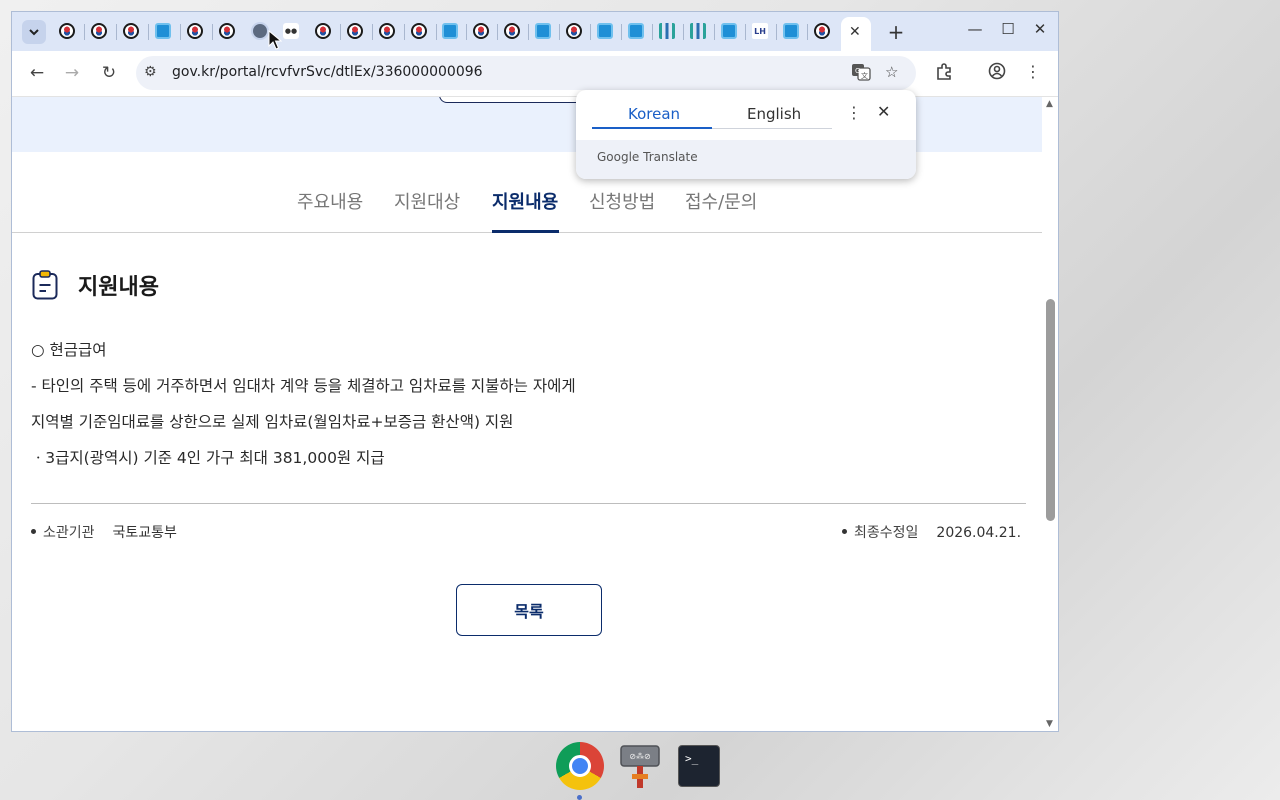  Describe the element at coordinates (1050, 410) in the screenshot. I see `scroll-thumb` at that location.